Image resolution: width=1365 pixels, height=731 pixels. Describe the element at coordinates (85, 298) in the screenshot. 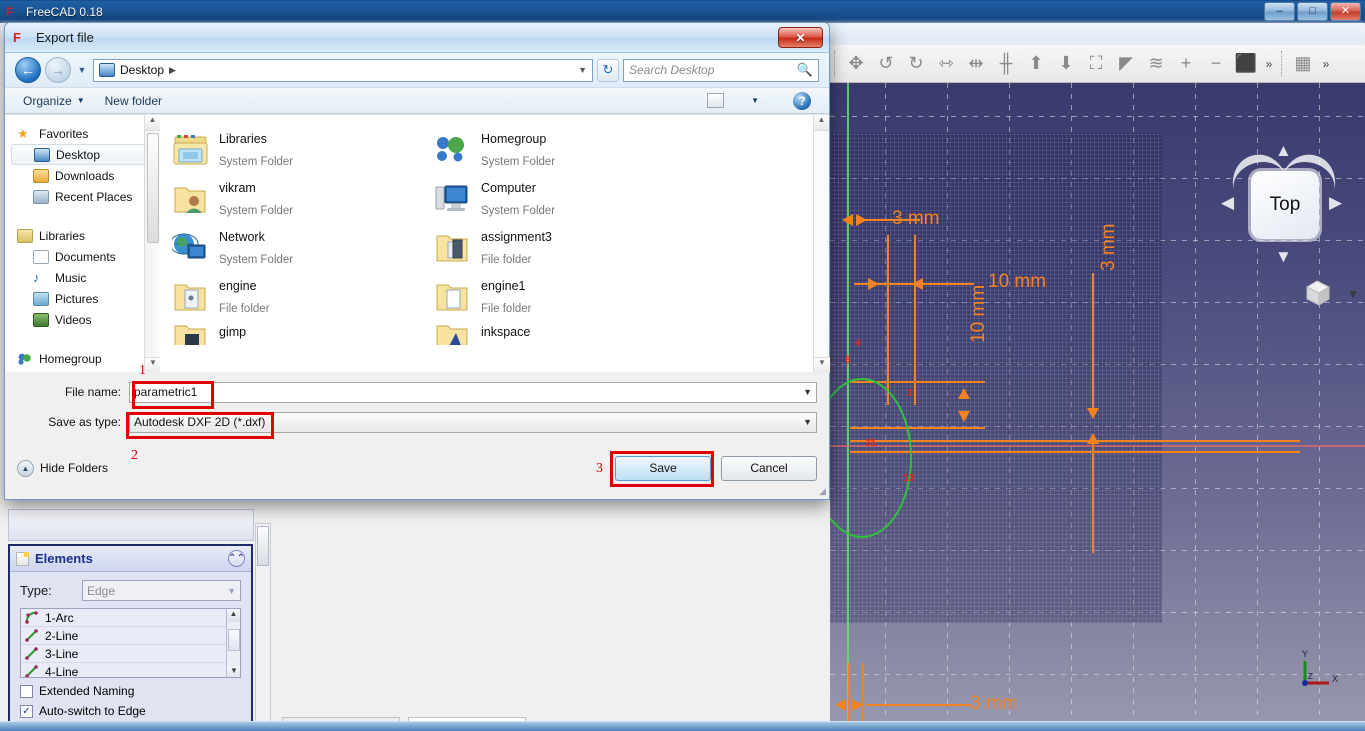

I see `sidebar-item-pictures: Pictures` at that location.